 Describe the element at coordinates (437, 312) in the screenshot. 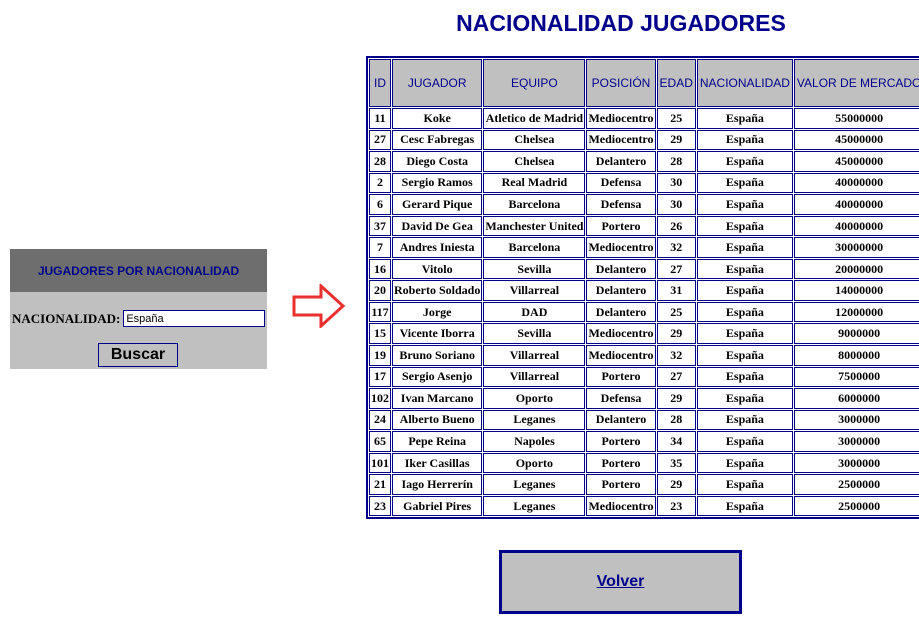

I see `cell-jugador: Jorge` at that location.